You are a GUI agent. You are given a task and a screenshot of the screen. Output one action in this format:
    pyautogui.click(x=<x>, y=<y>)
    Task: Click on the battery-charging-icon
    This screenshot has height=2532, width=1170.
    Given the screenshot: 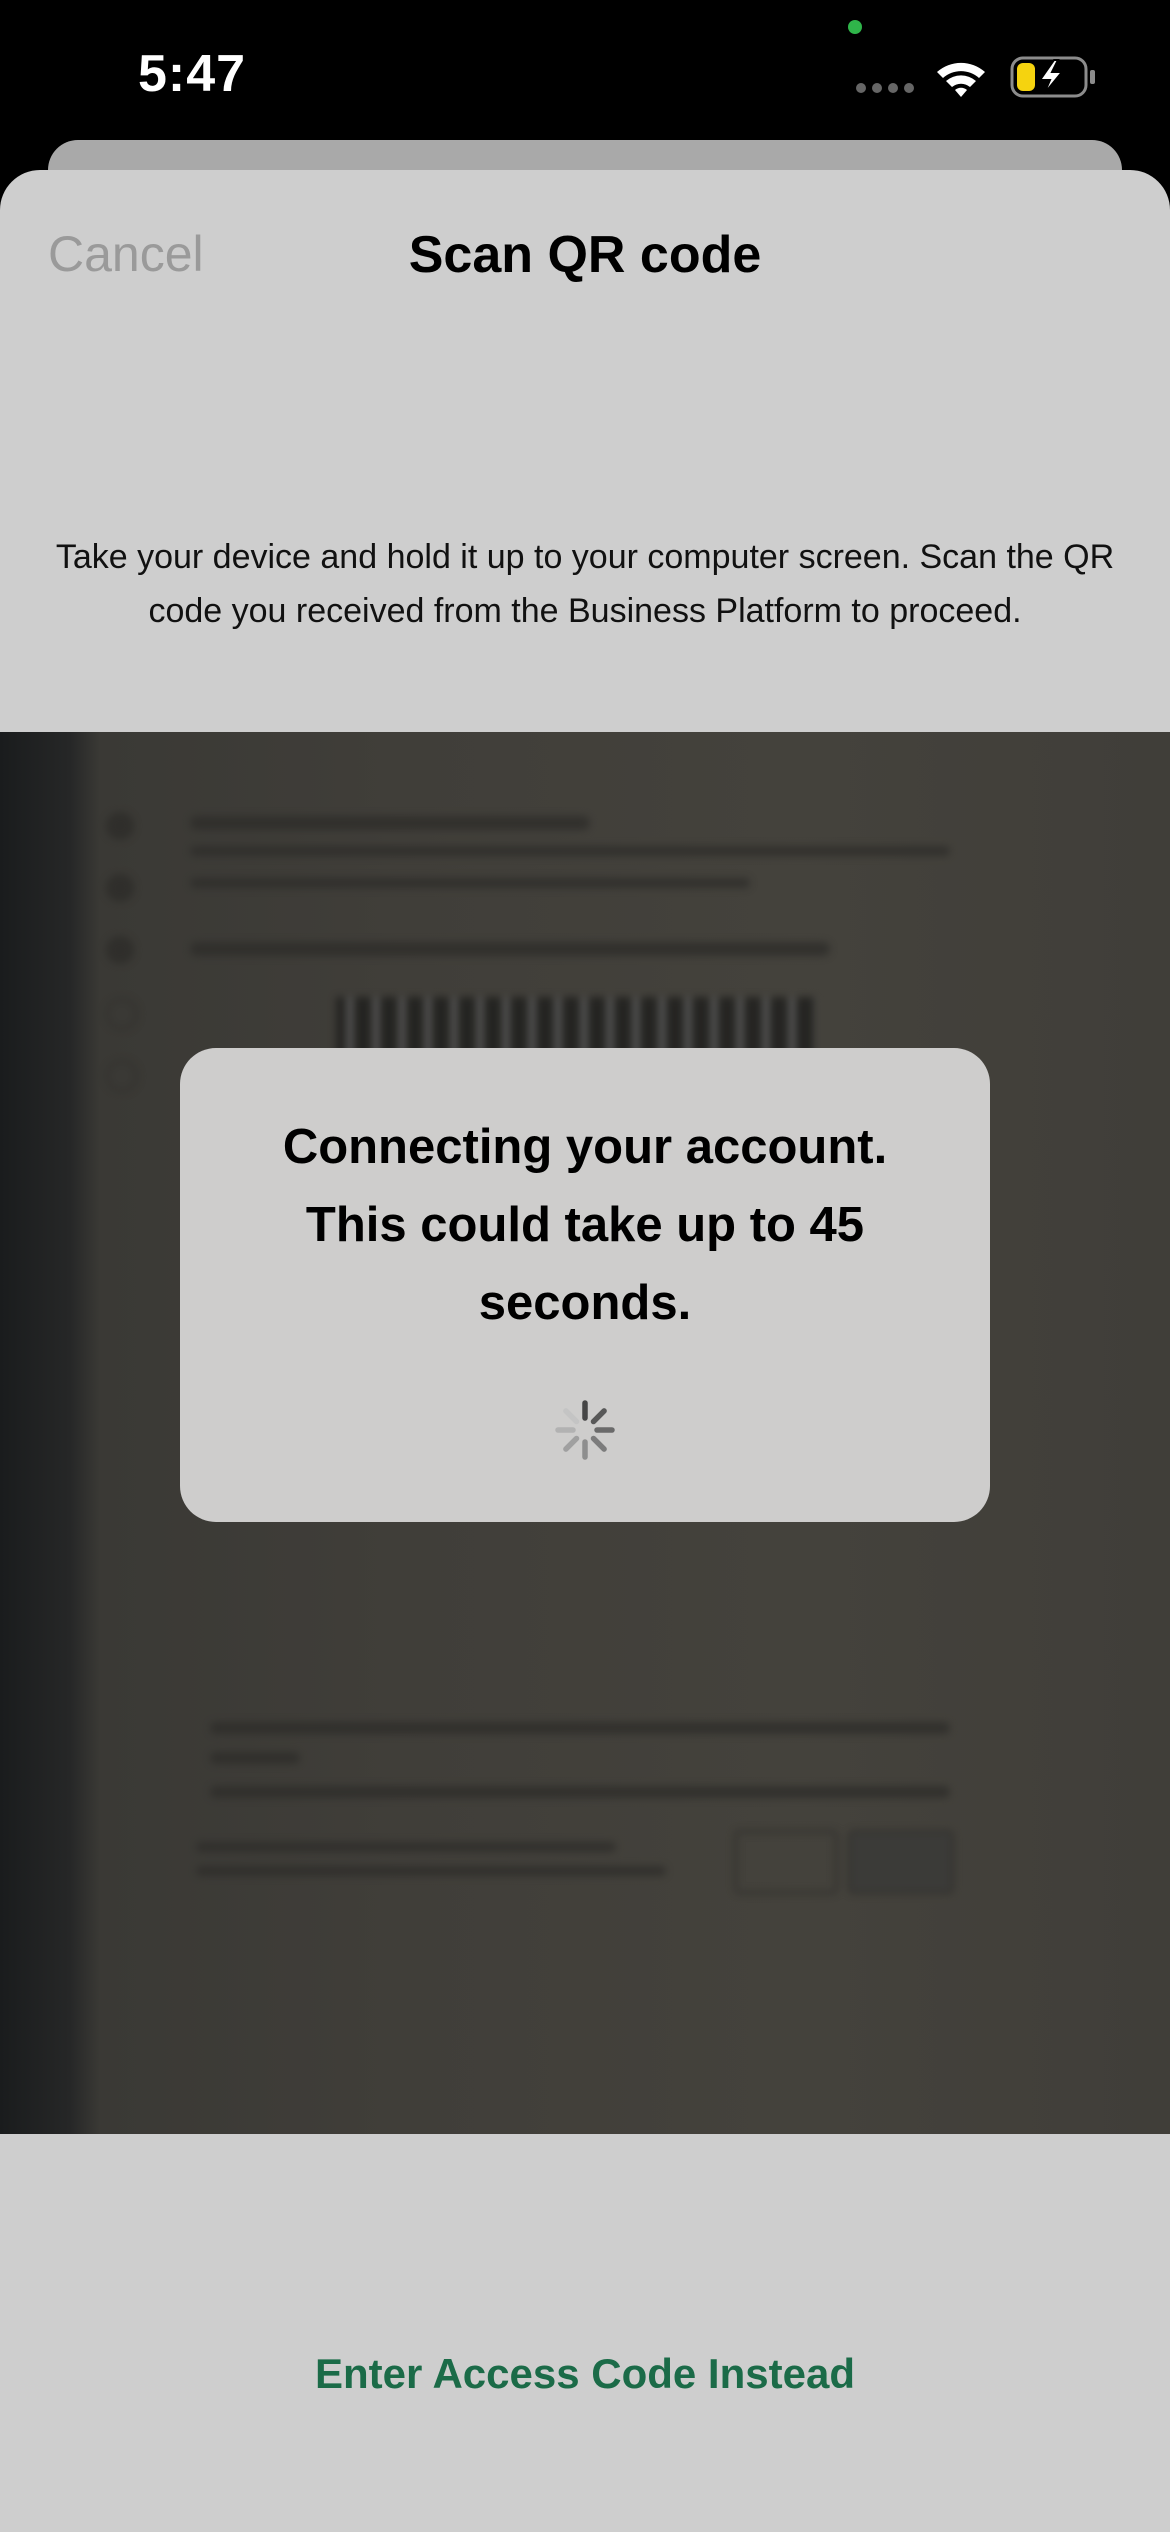 What is the action you would take?
    pyautogui.click(x=1052, y=77)
    